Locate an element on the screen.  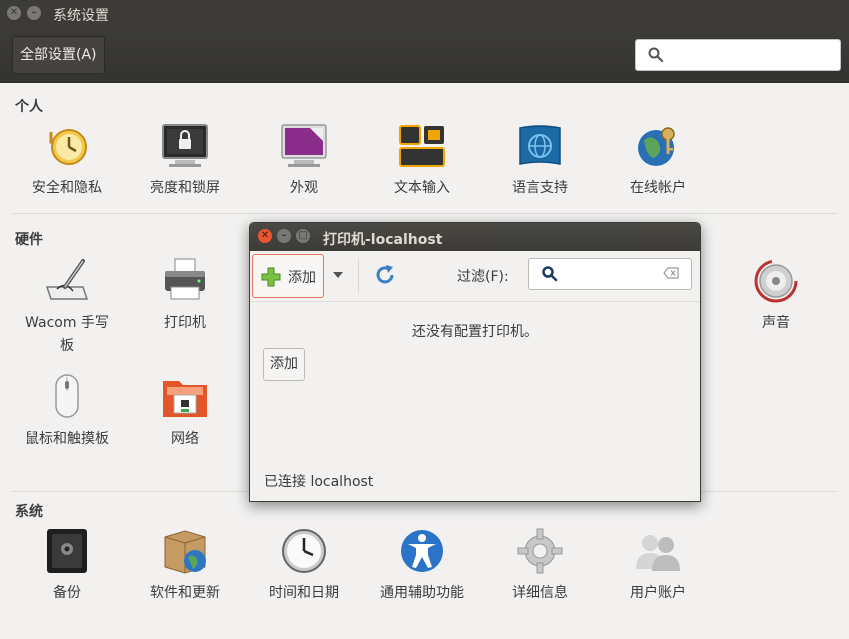
refresh-icon is located at coordinates (385, 275).